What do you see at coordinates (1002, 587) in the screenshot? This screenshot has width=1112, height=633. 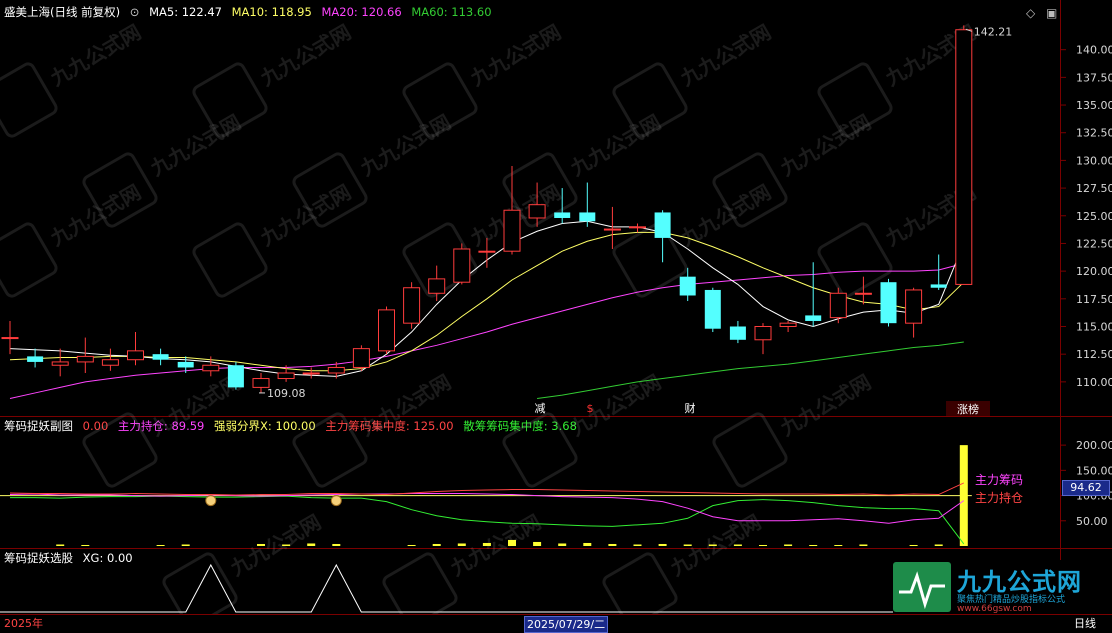 I see `site-logo: 九九公式网 聚焦热门精品炒股指标公式 www.66gsw.com` at bounding box center [1002, 587].